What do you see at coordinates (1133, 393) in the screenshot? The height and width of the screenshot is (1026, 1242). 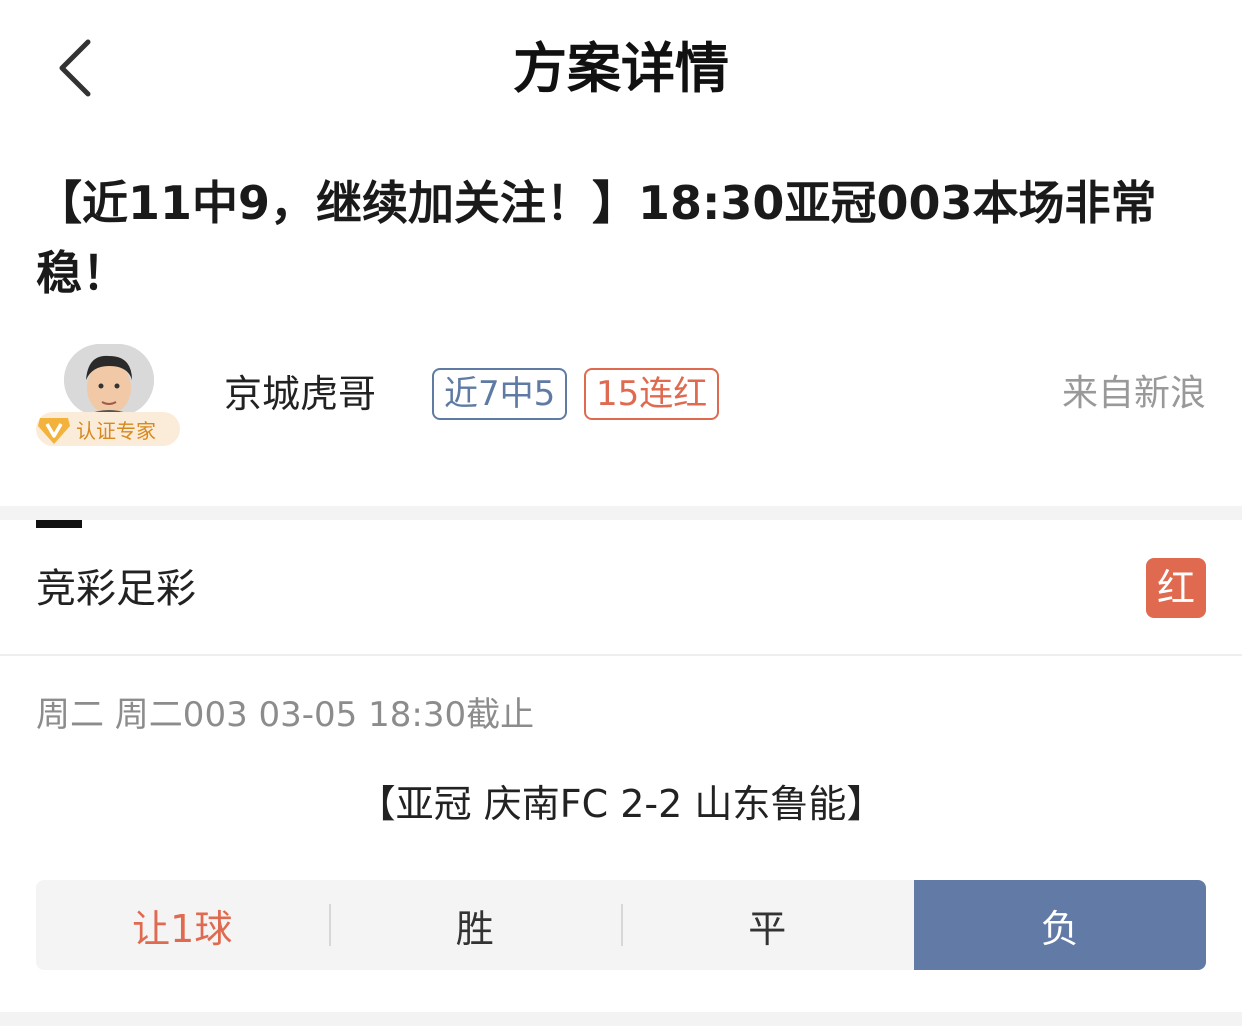 I see `source-label: 来自新浪` at bounding box center [1133, 393].